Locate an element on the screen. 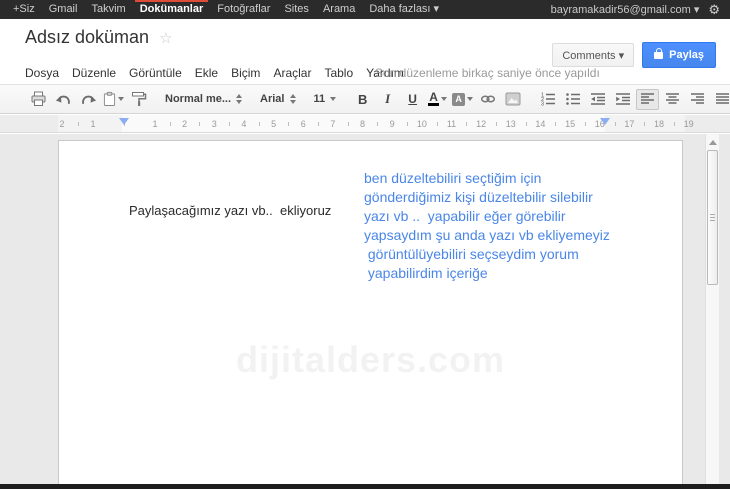  doc-text-line: yapsaydım şu anda yazı vb ekliyemeyiz is located at coordinates (487, 235).